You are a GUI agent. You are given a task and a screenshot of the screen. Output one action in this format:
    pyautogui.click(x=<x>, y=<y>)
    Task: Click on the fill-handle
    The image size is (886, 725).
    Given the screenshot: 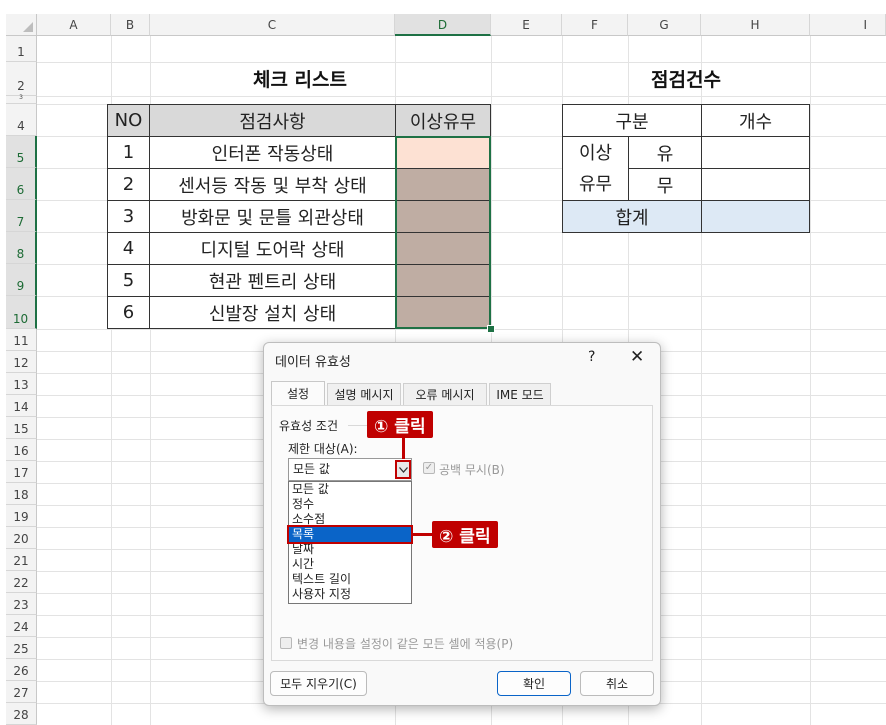 What is the action you would take?
    pyautogui.click(x=491, y=329)
    